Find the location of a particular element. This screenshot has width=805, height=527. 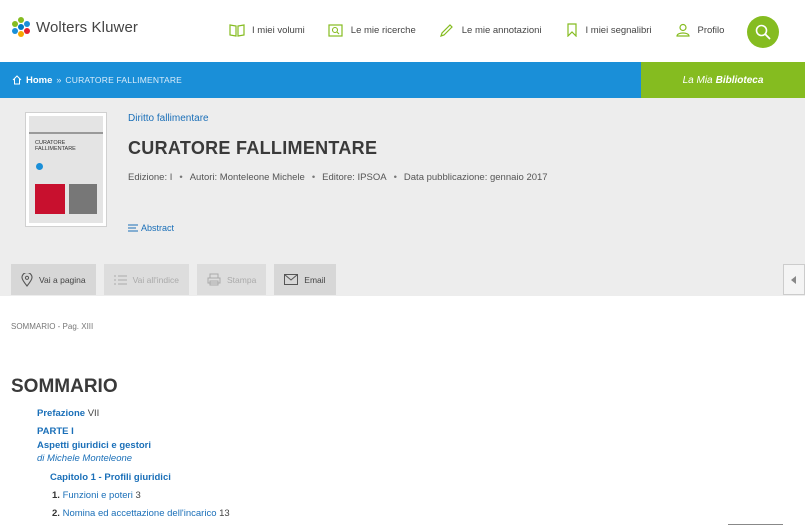

toc-author-text: di Michele Monteleone is located at coordinates (85, 458).